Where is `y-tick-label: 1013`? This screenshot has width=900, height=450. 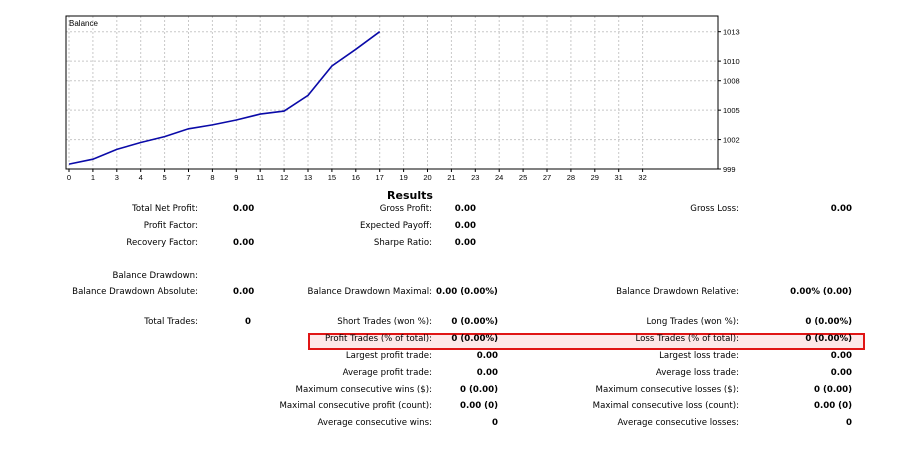 y-tick-label: 1013 is located at coordinates (731, 32).